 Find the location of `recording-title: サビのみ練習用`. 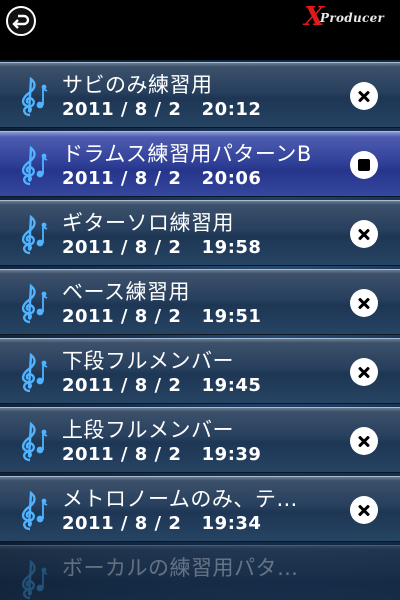

recording-title: サビのみ練習用 is located at coordinates (137, 85).